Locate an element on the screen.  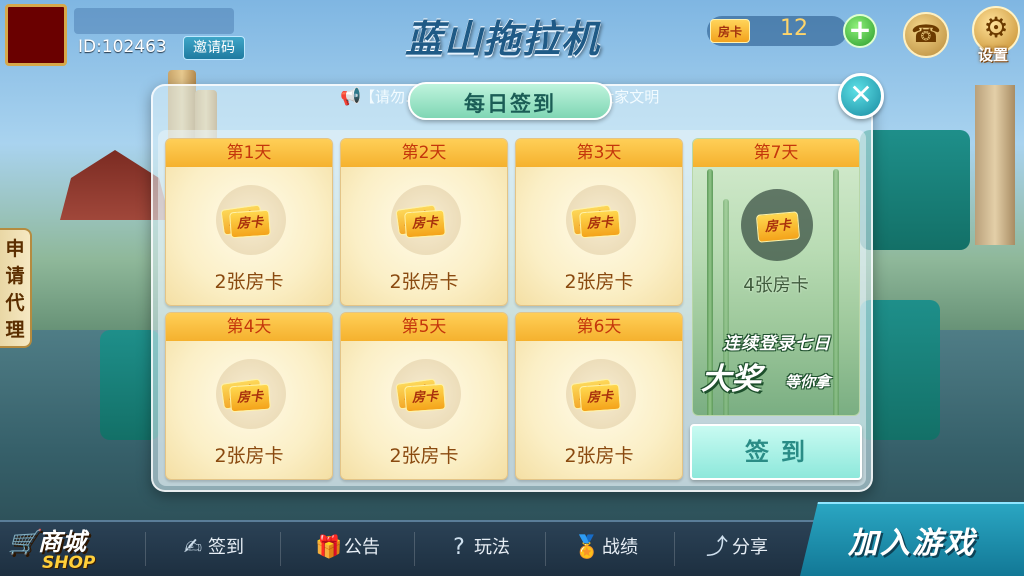
day-card-1: 第1天 房卡 房卡 2张房卡 is located at coordinates (249, 222).